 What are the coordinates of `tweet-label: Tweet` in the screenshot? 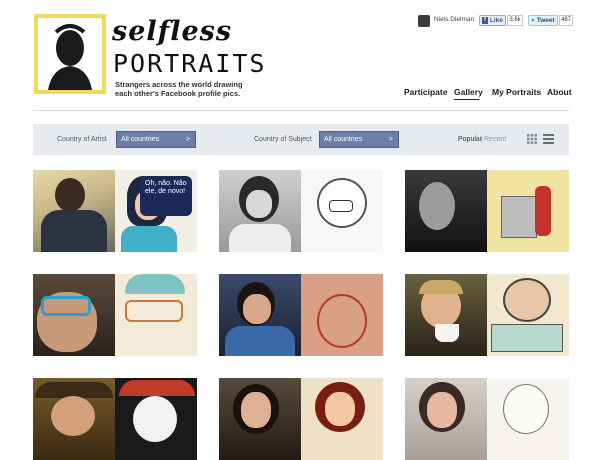 It's located at (545, 20).